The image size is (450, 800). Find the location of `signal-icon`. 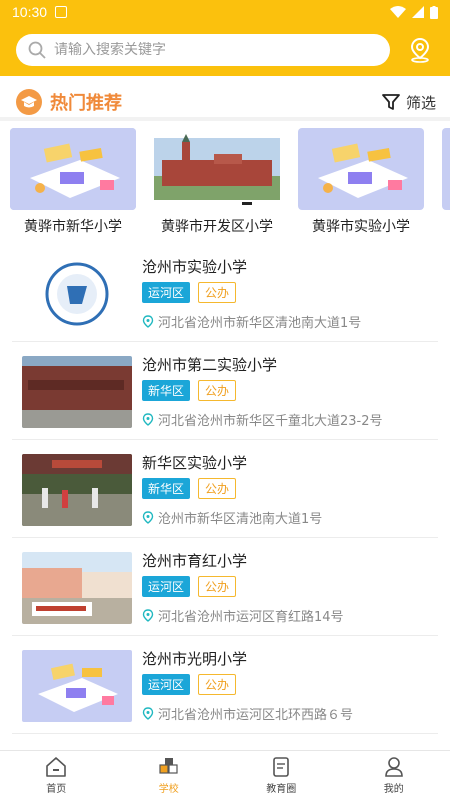

signal-icon is located at coordinates (418, 12).